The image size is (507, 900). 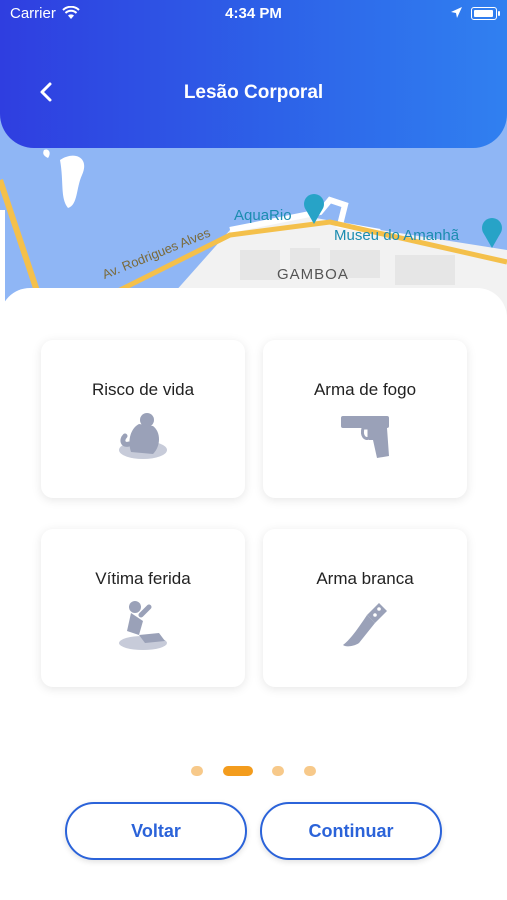 What do you see at coordinates (313, 274) in the screenshot?
I see `map-label-district: GAMBOA` at bounding box center [313, 274].